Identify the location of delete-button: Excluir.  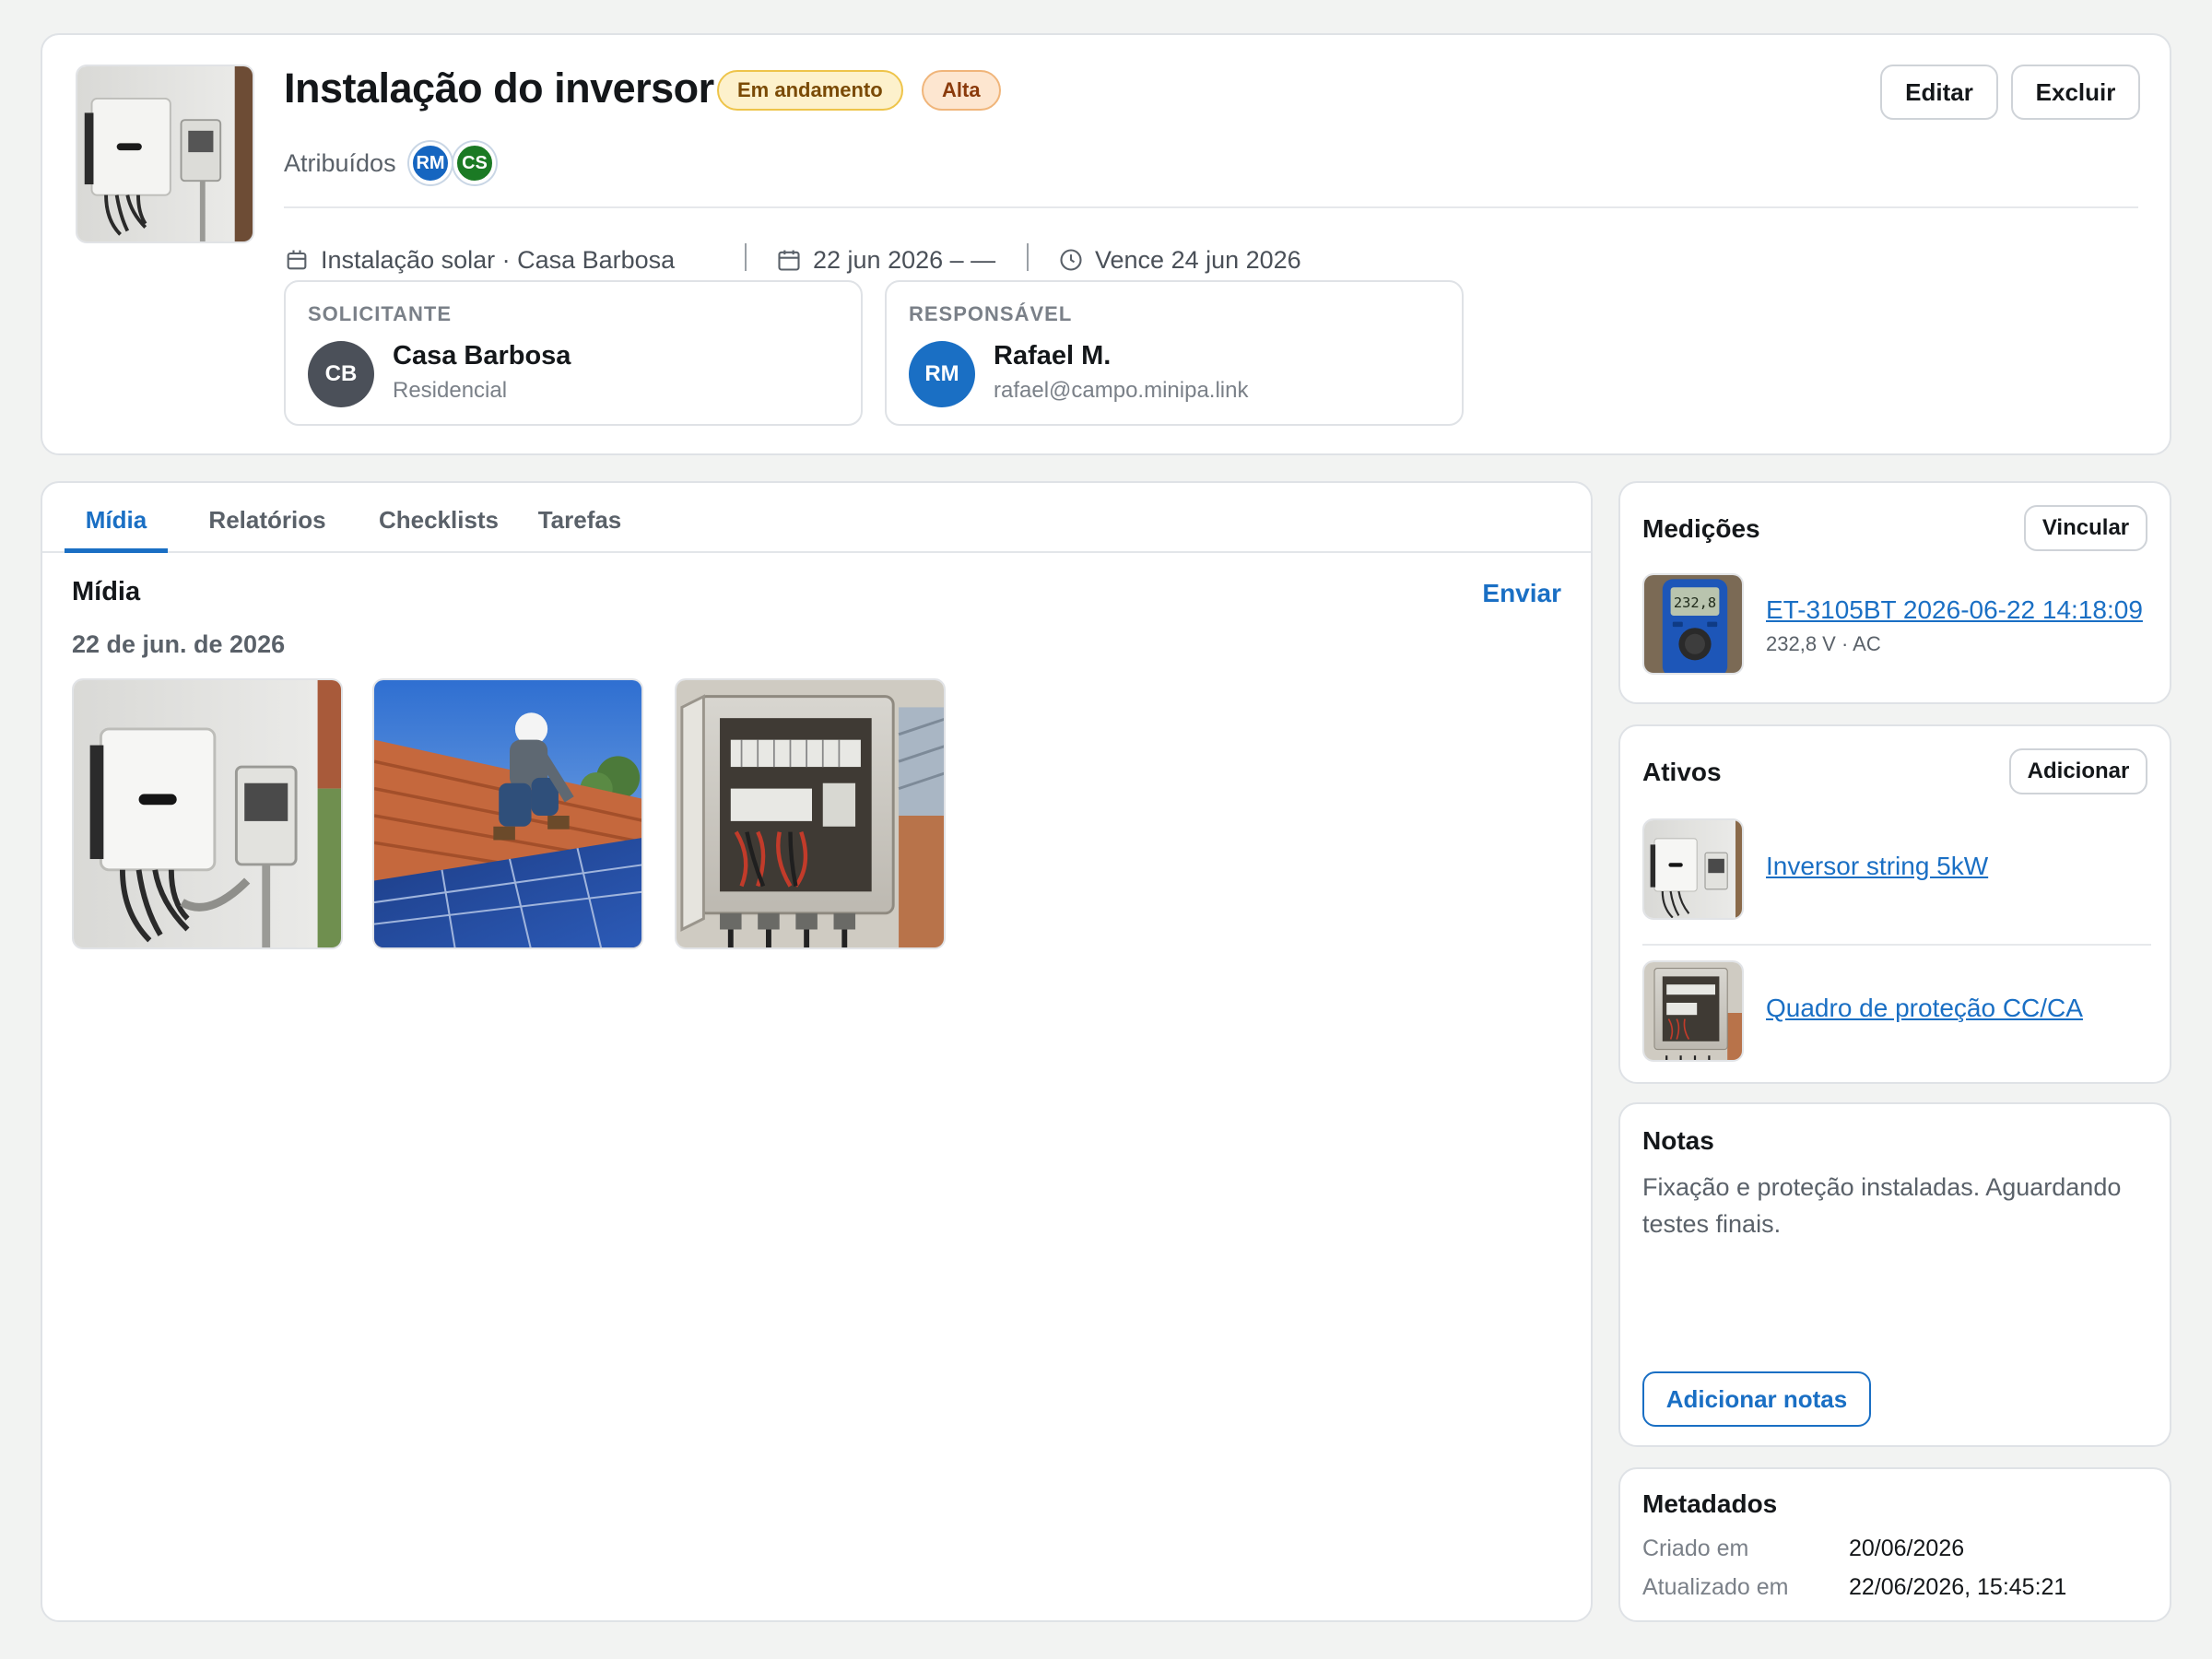
(2075, 92).